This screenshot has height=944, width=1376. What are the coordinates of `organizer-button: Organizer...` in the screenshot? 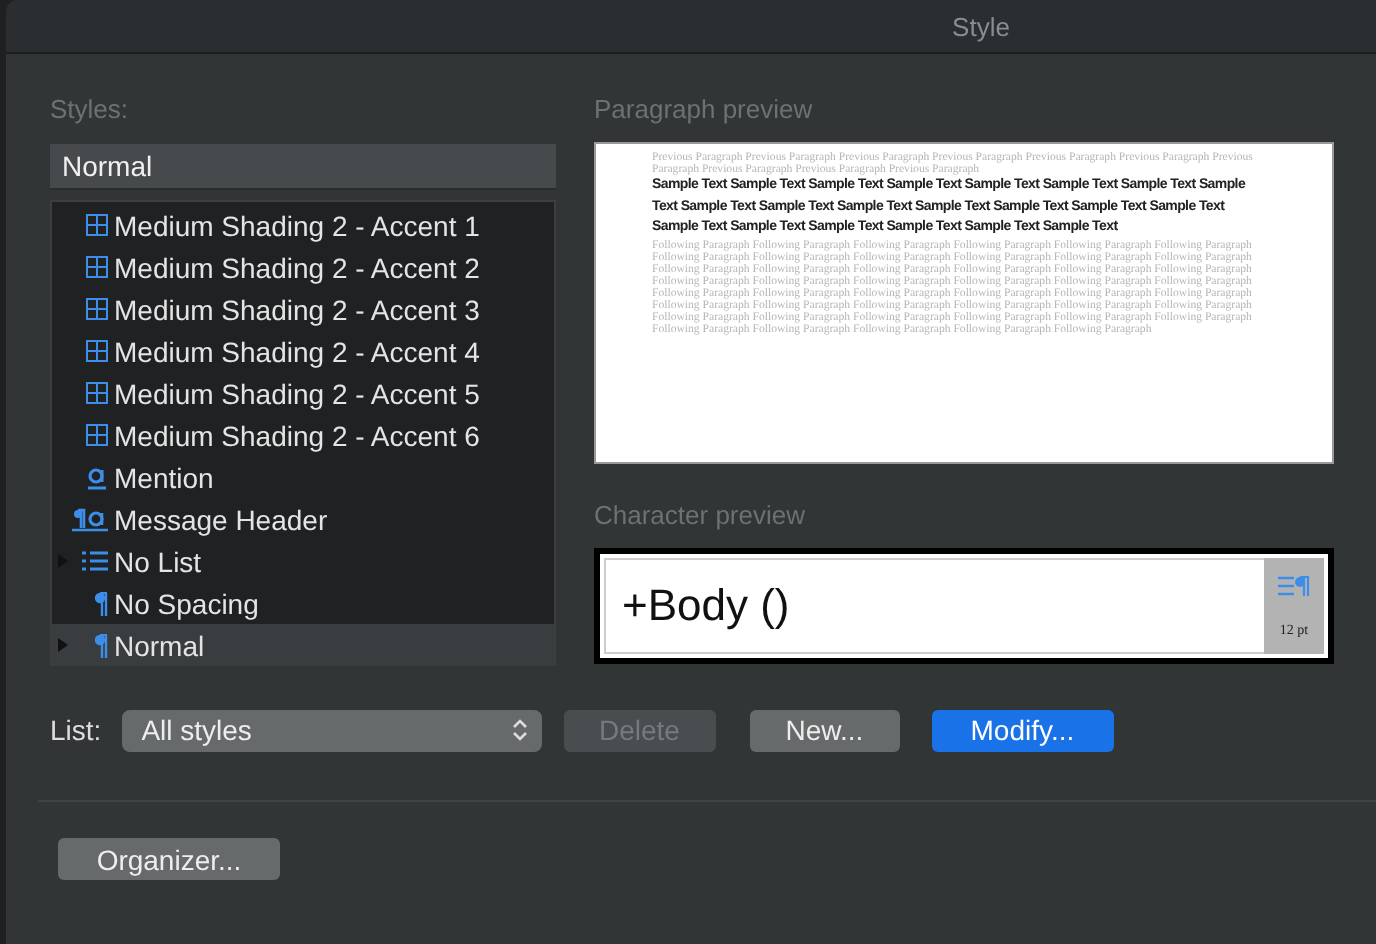 It's located at (169, 859).